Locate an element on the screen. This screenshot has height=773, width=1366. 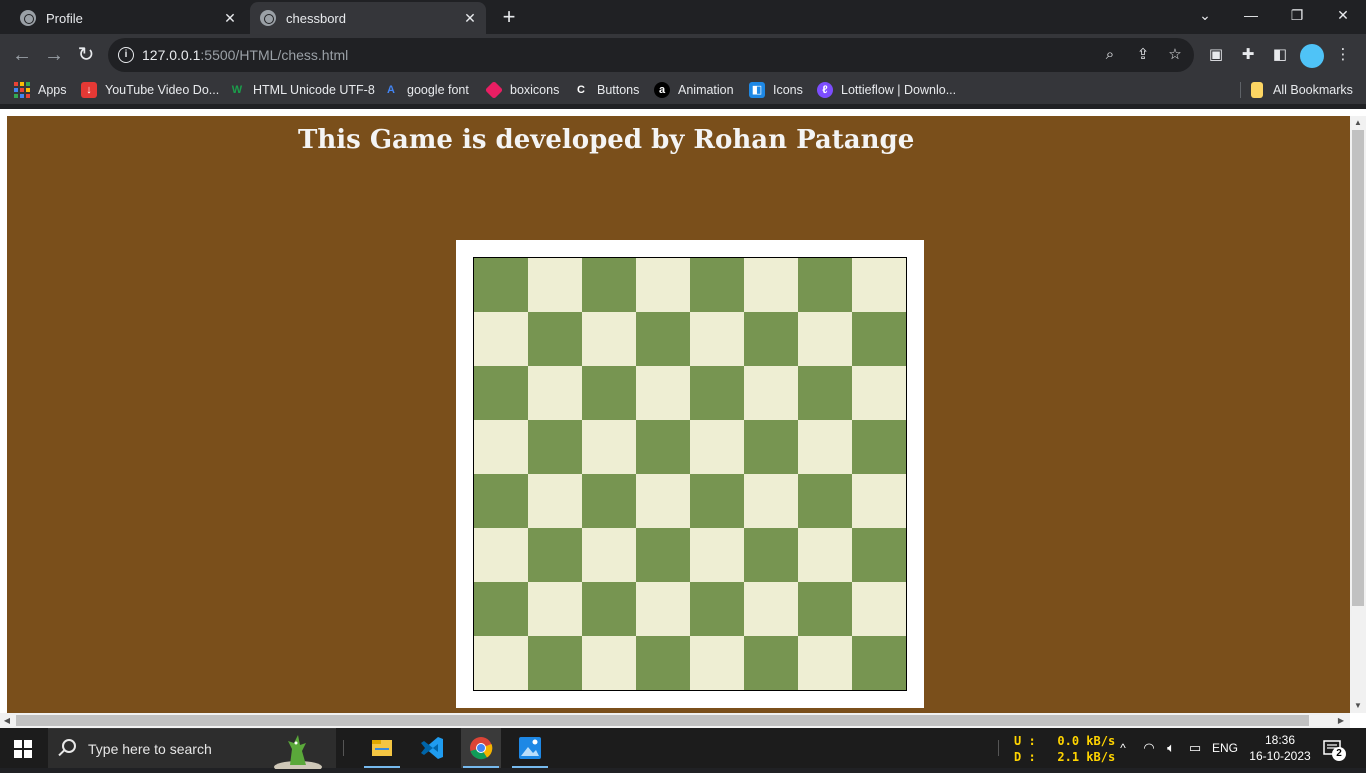
scroll-left-icon: ◀ is located at coordinates (7, 720).